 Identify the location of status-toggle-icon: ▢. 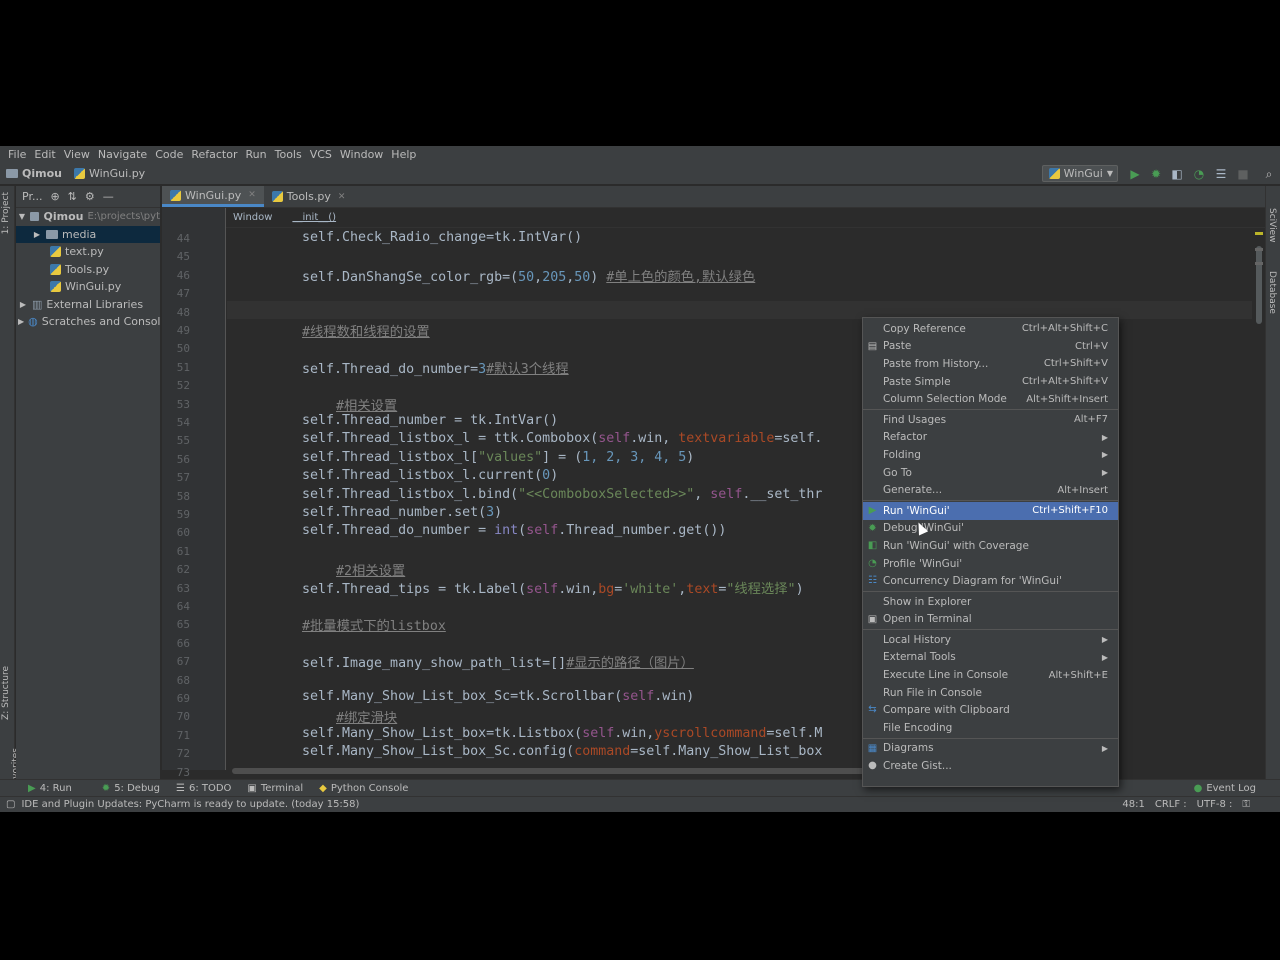
(10, 804).